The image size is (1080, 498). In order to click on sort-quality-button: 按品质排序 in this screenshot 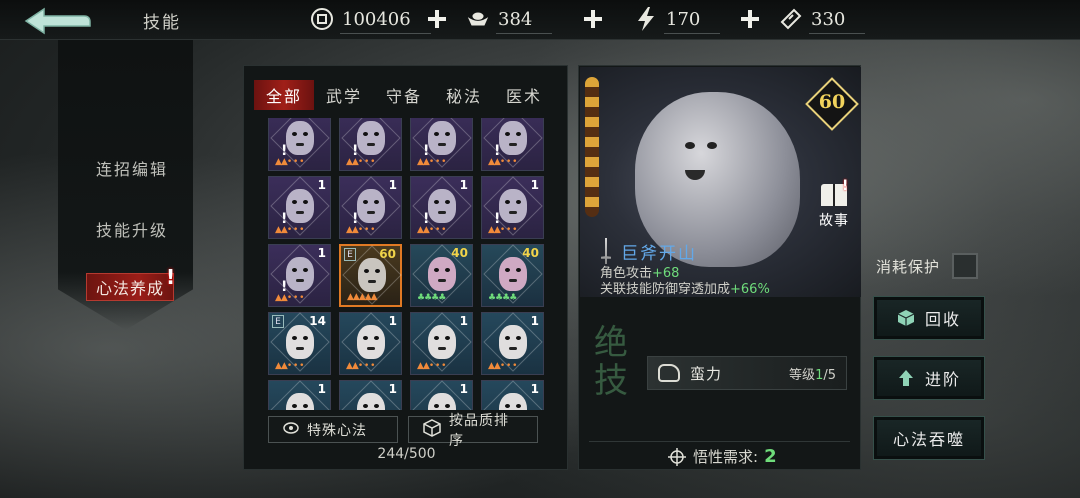, I will do `click(473, 431)`.